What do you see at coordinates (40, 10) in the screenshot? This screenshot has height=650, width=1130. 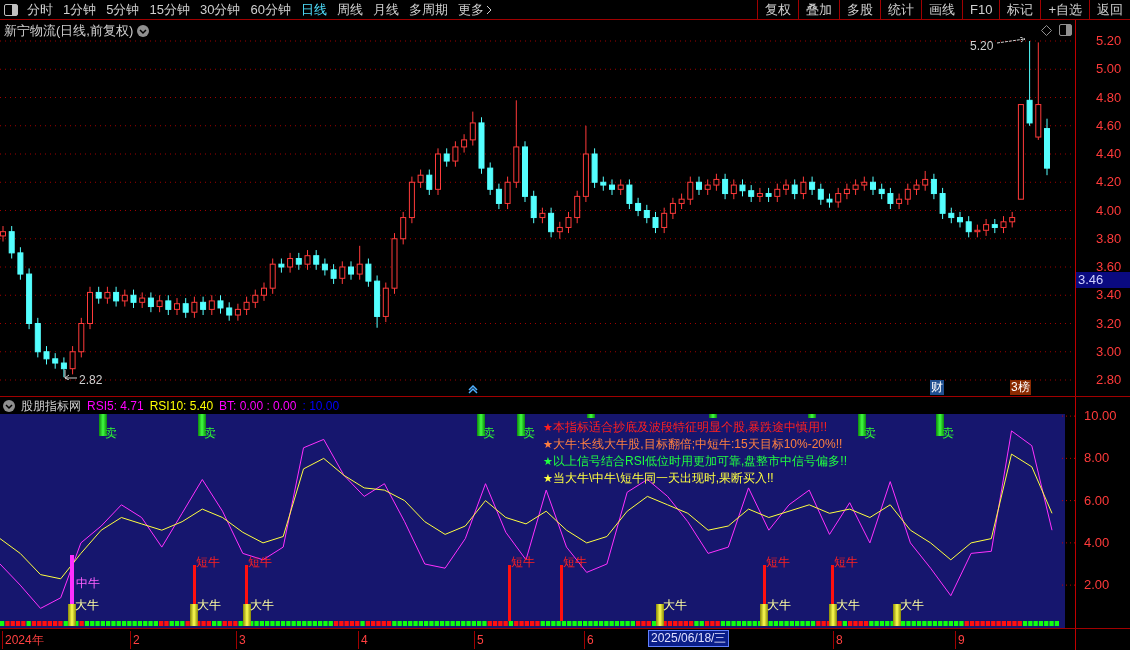 I see `period-tab: 分时` at bounding box center [40, 10].